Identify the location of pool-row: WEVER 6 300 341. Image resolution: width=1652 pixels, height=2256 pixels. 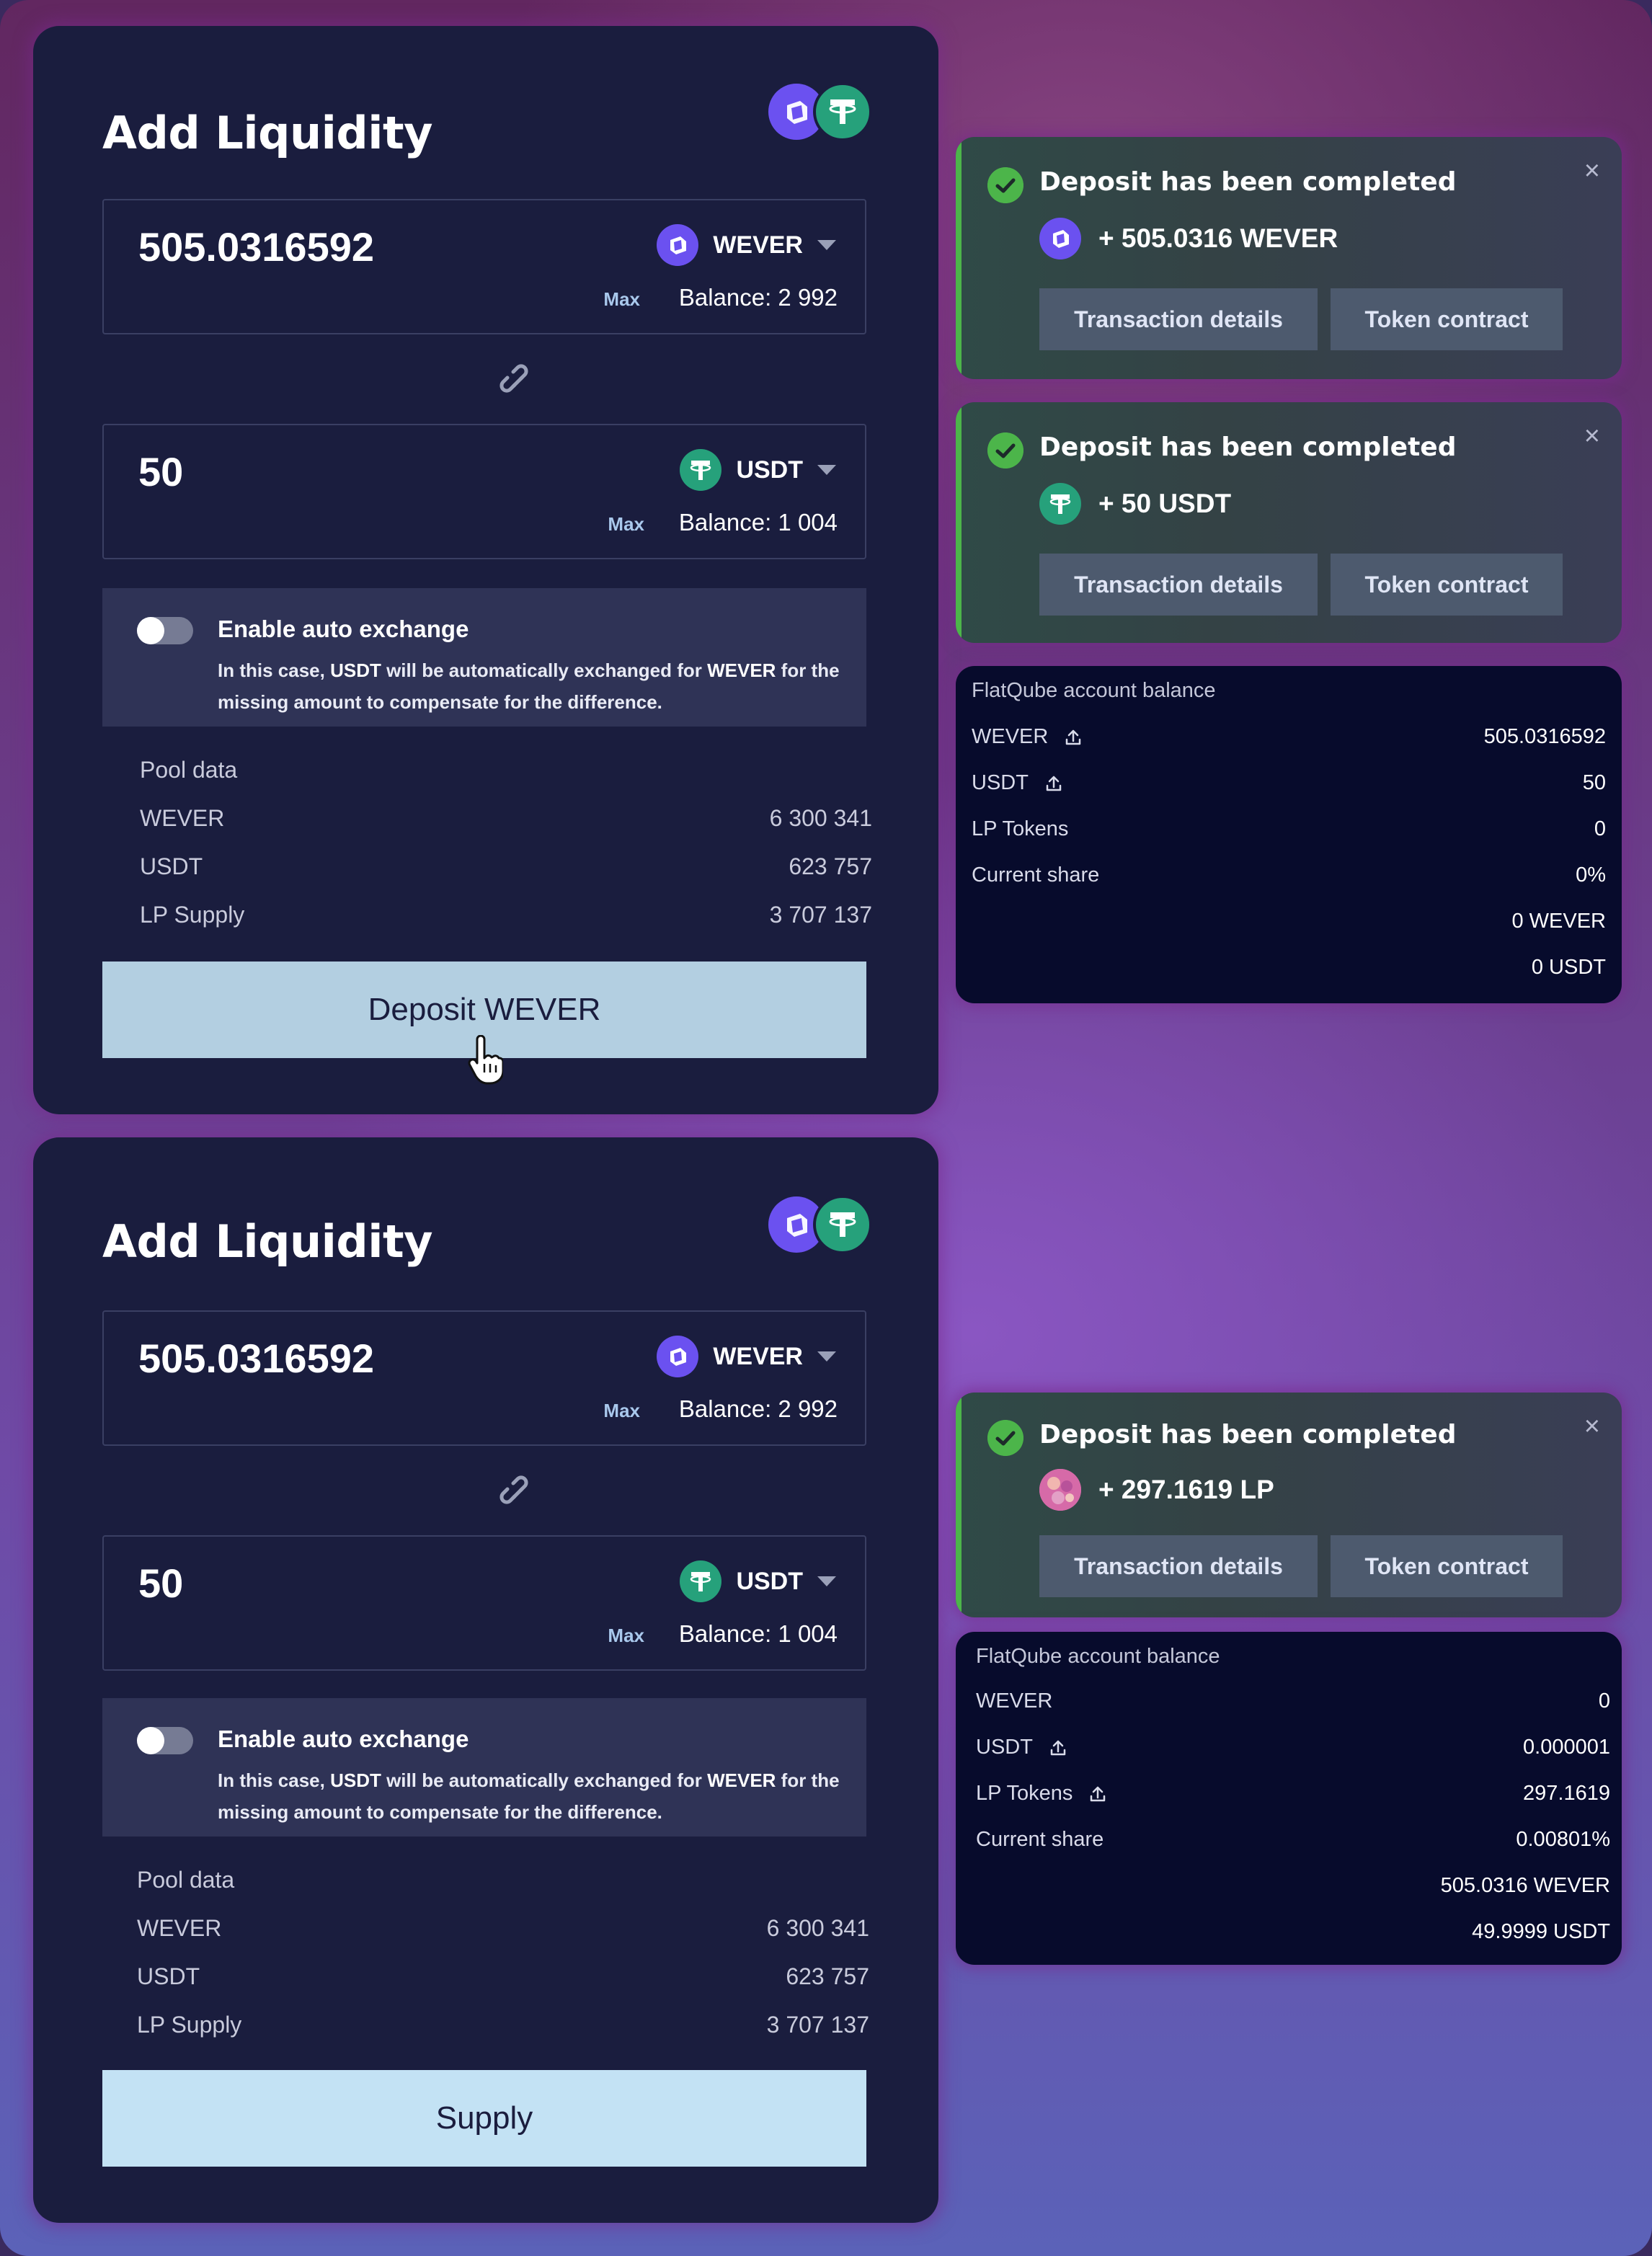
(503, 1928).